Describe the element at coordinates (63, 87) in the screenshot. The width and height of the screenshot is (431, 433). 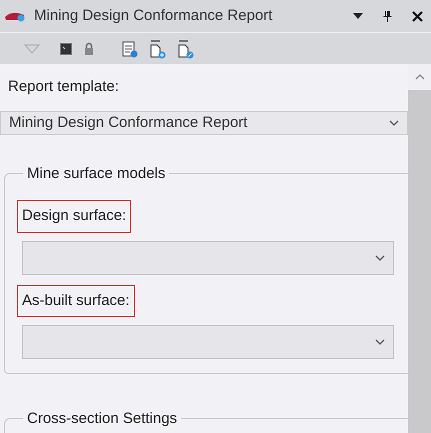
I see `field-label: Report template:` at that location.